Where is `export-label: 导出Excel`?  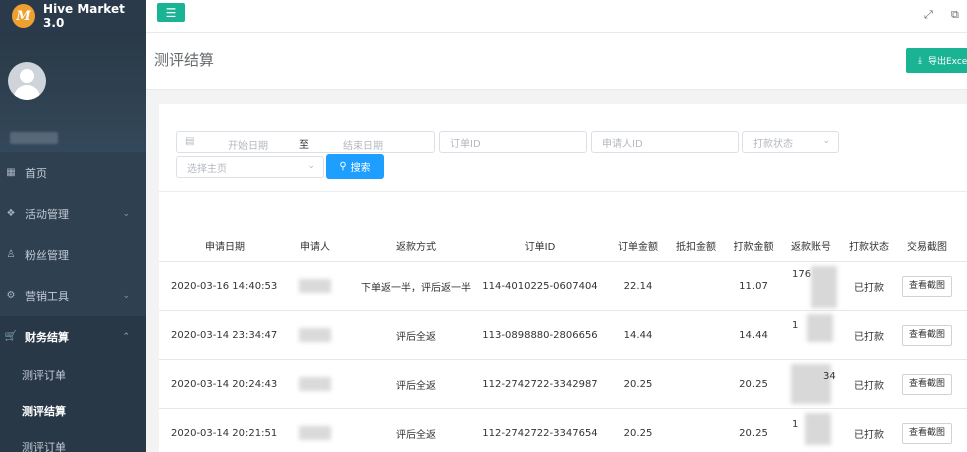
export-label: 导出Excel is located at coordinates (947, 62).